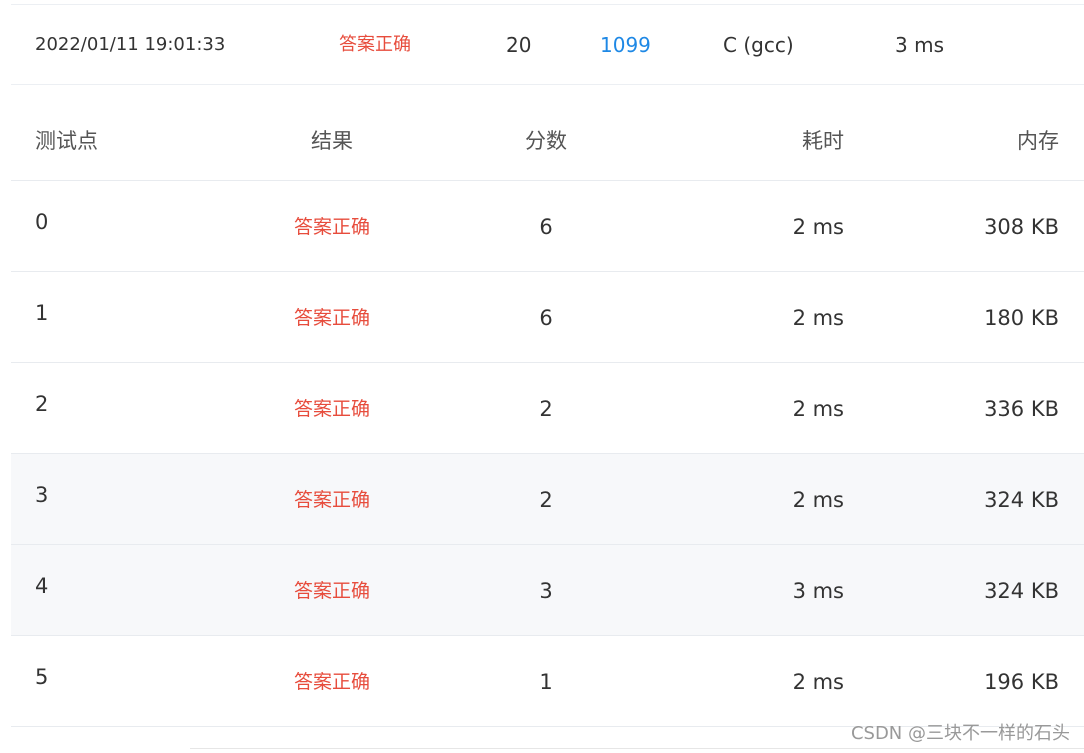  I want to click on table-row: 1 答案正确 6 2 ms 180 KB, so click(547, 317).